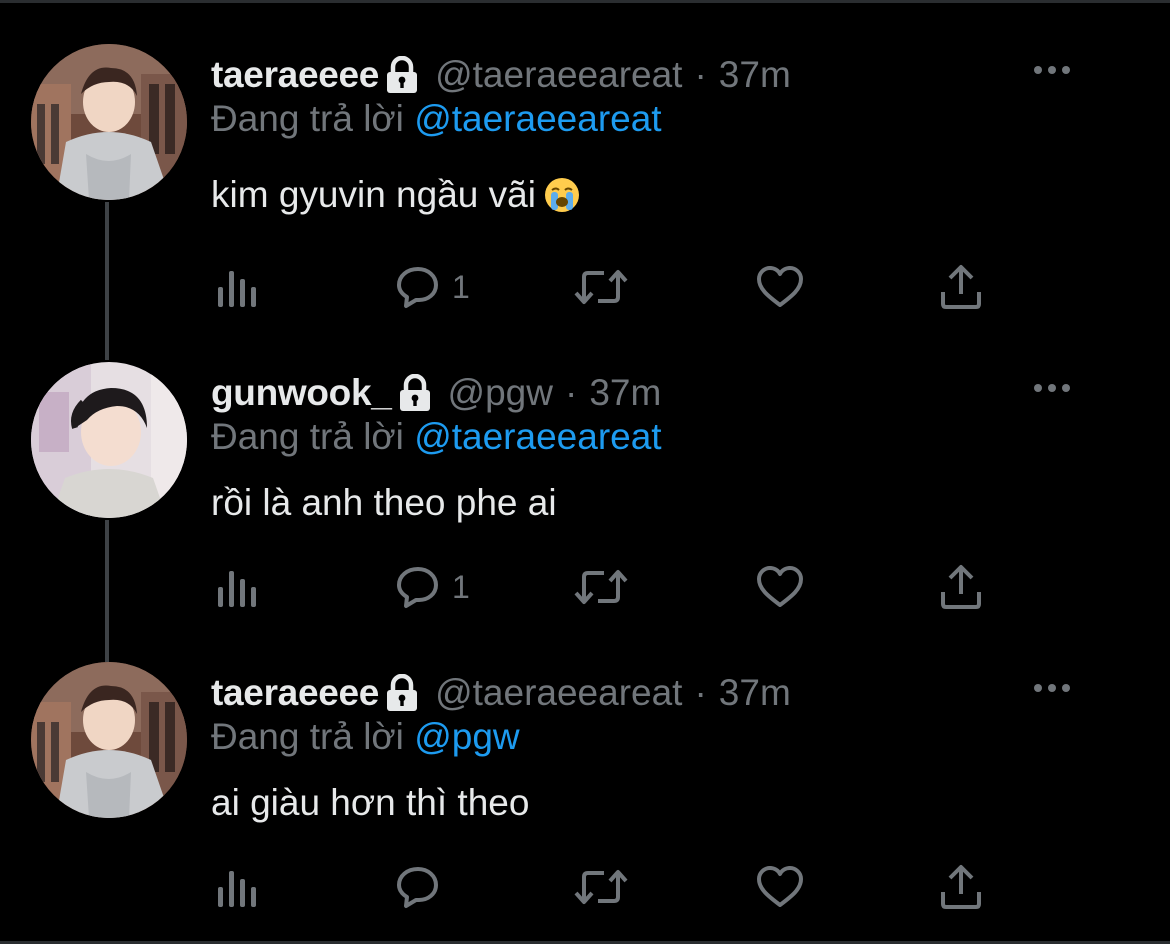  I want to click on tweet-actions, so click(585, 887).